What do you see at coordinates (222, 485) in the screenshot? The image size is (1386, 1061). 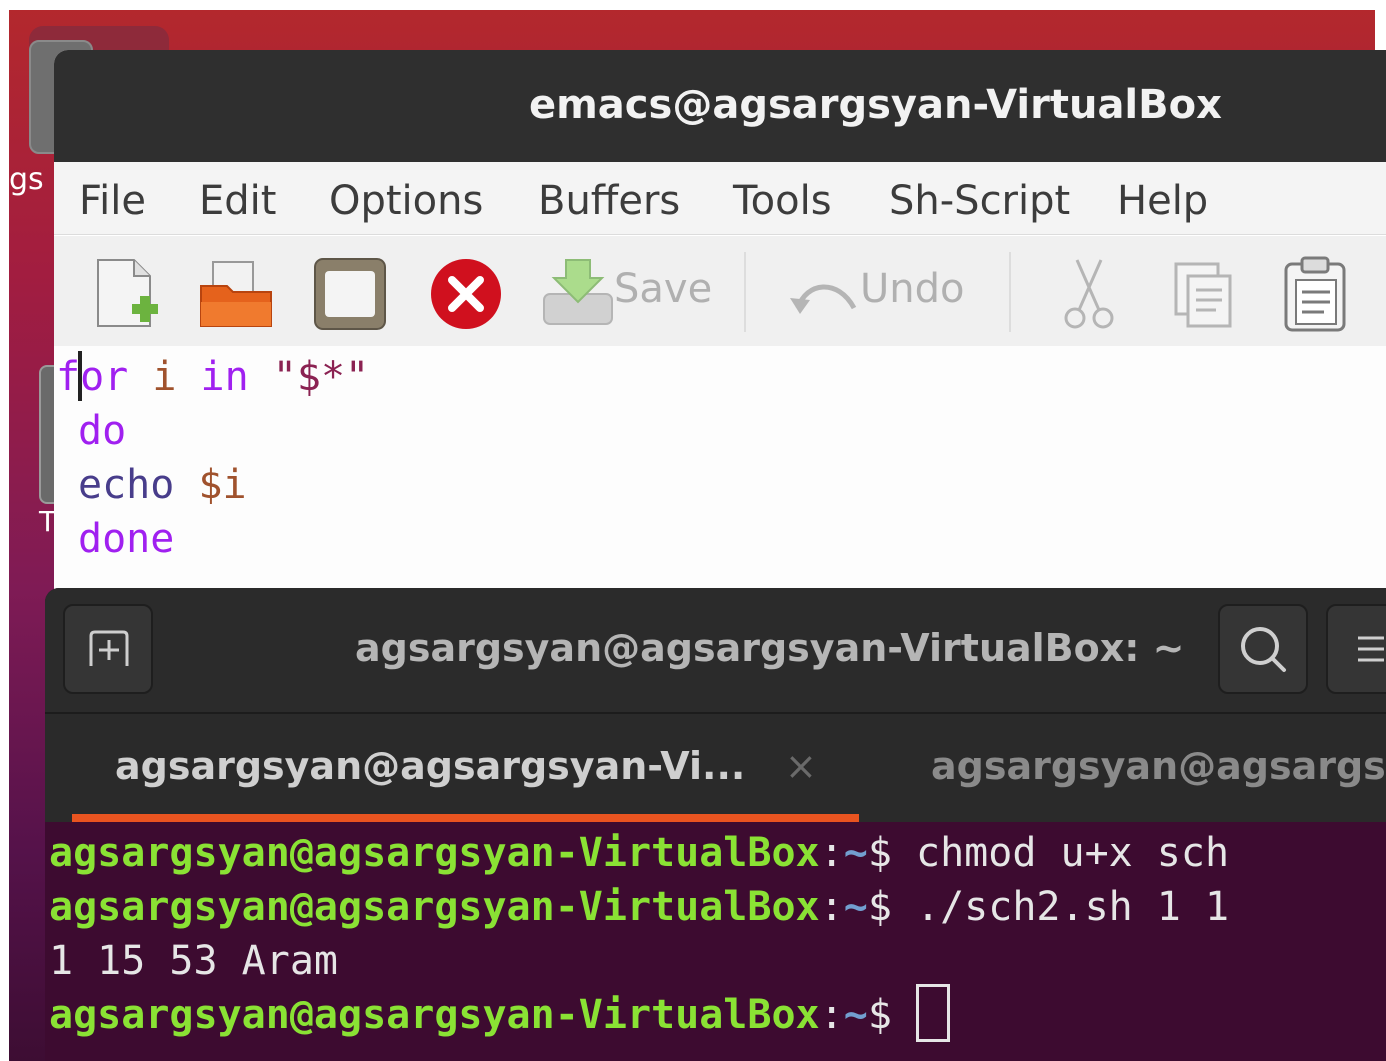 I see `var-ref-i: $i` at bounding box center [222, 485].